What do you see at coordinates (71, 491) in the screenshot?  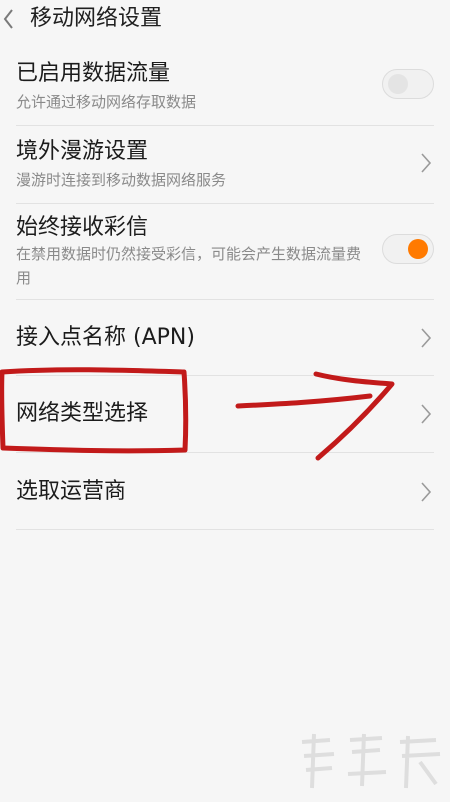 I see `setting-title: 选取运营商` at bounding box center [71, 491].